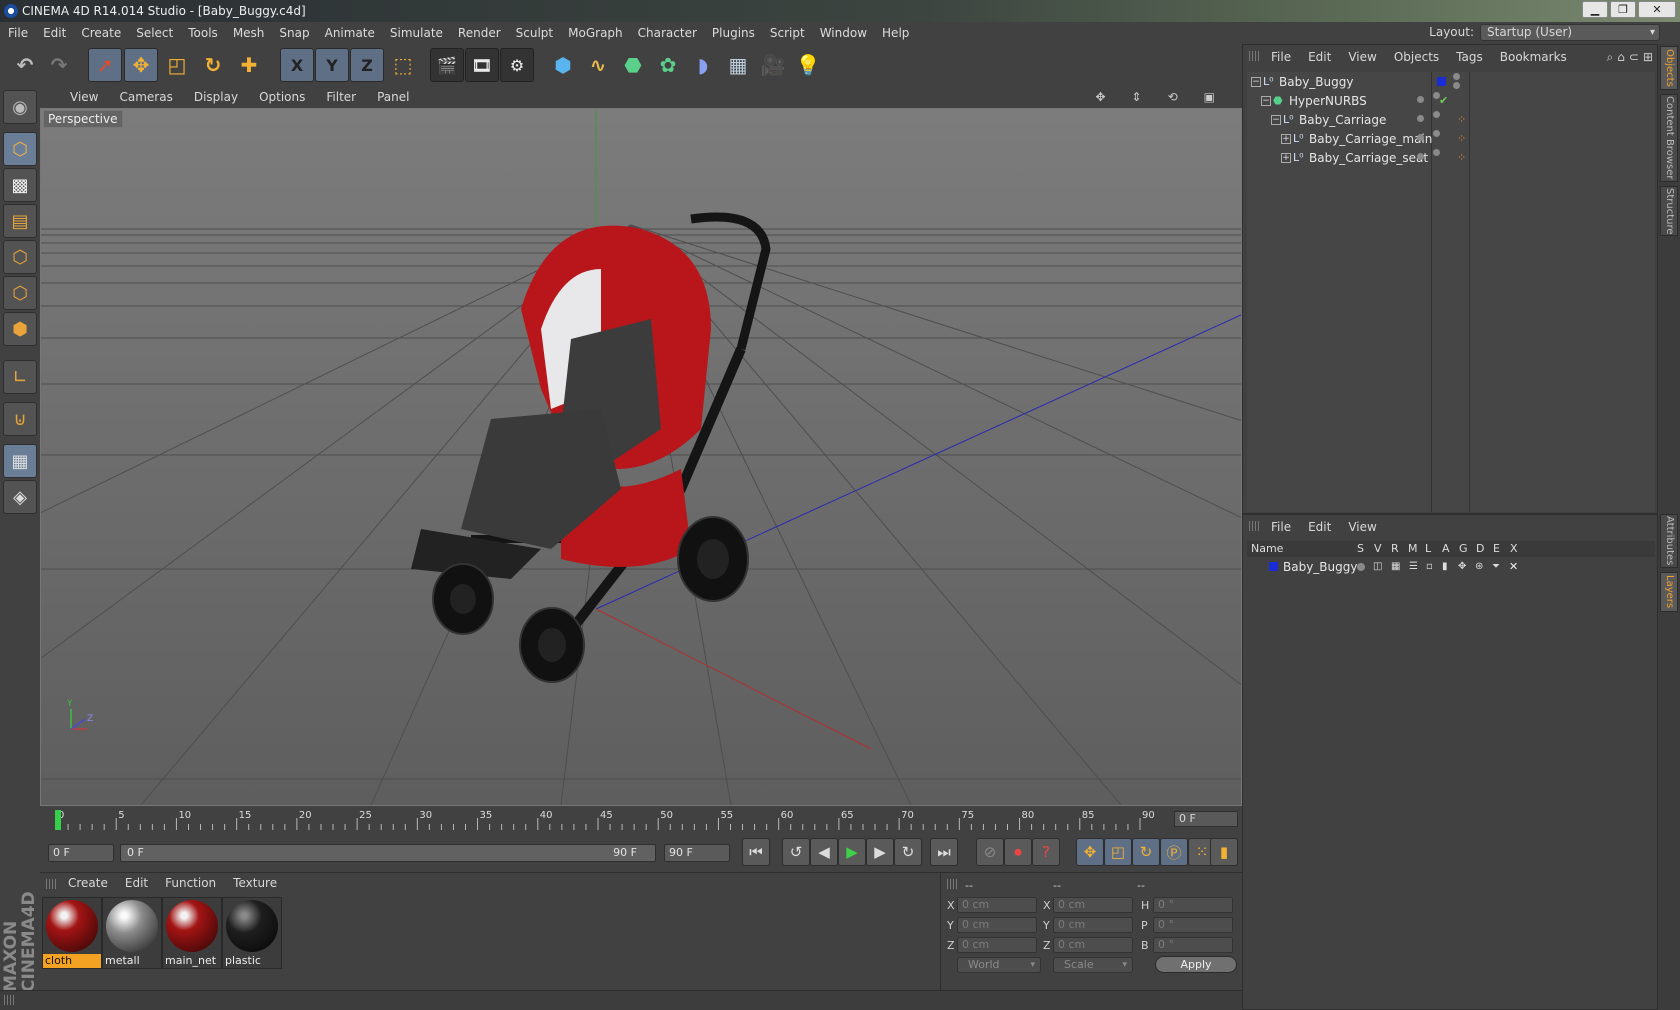  I want to click on x-axis-lock-button: X, so click(297, 65).